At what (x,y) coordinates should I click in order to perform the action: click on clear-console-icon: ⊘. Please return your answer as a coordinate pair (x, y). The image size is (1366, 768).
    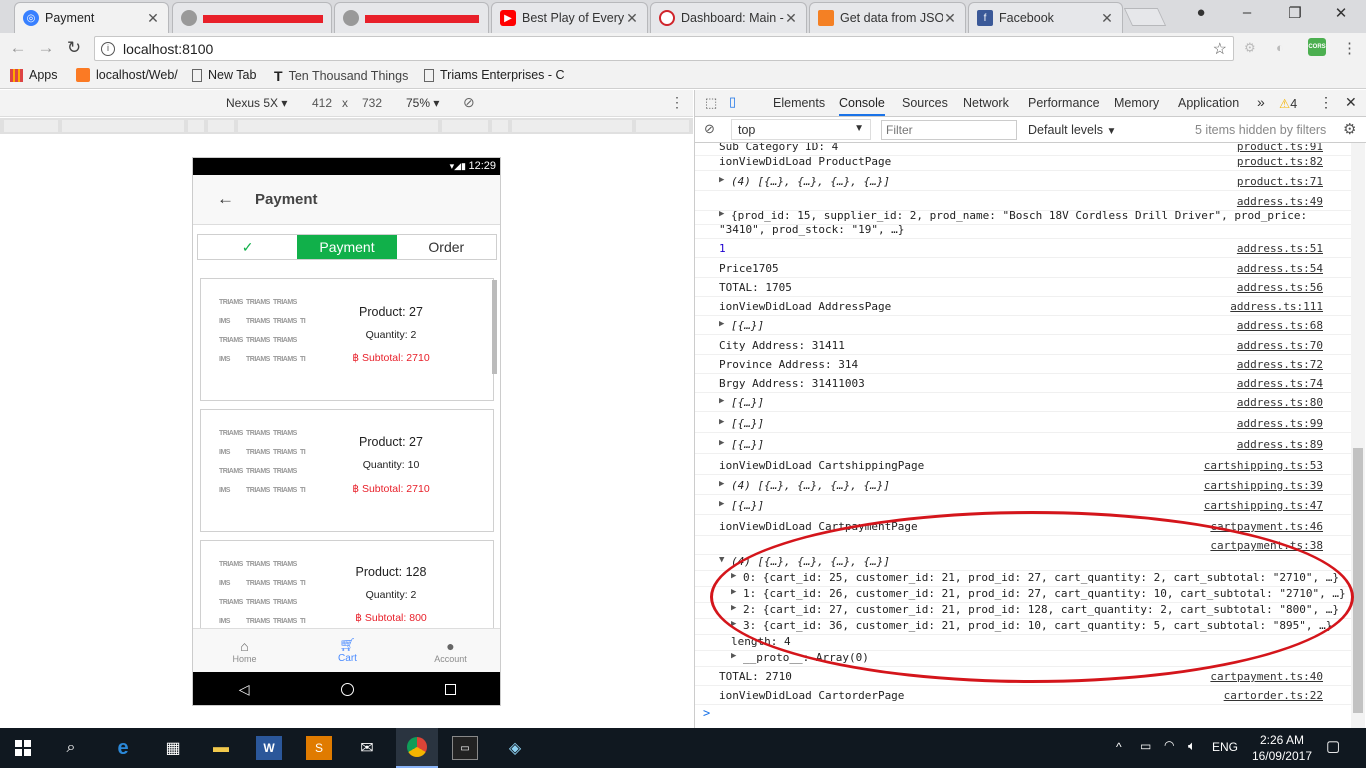
    Looking at the image, I should click on (709, 129).